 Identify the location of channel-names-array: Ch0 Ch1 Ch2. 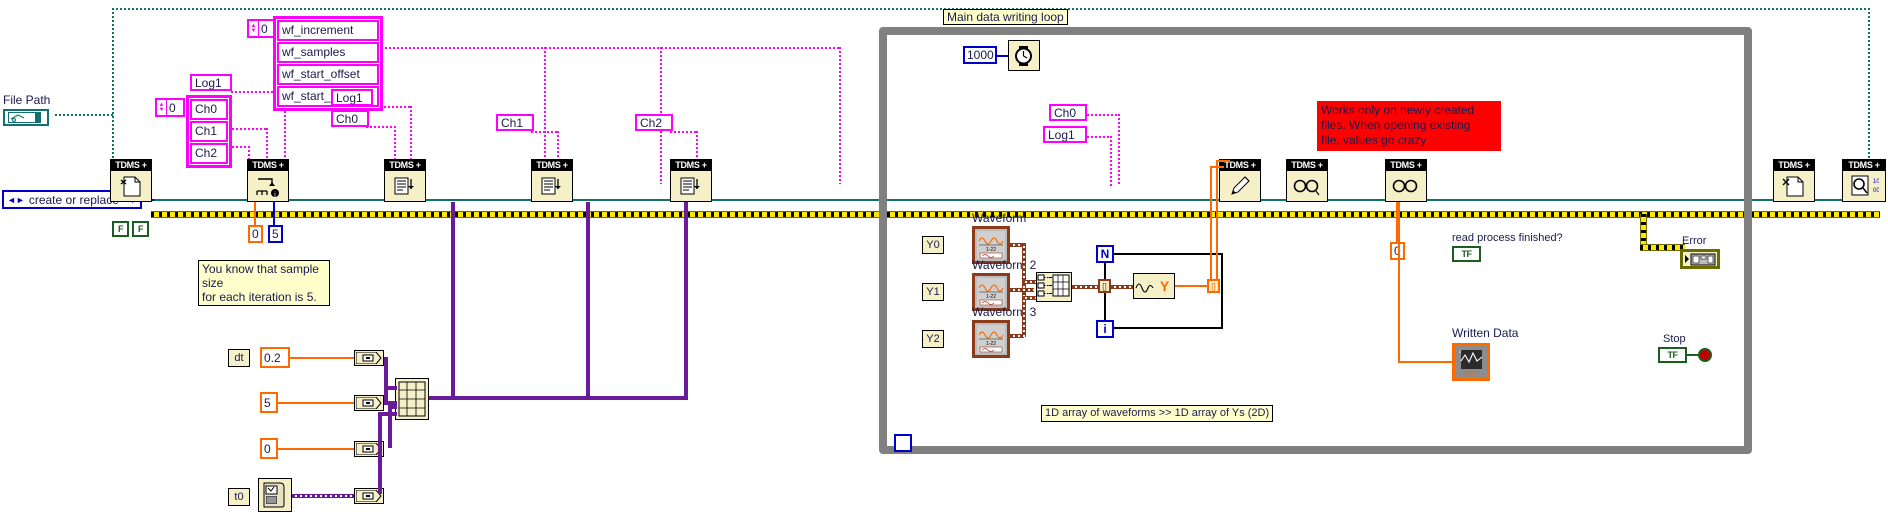
(209, 131).